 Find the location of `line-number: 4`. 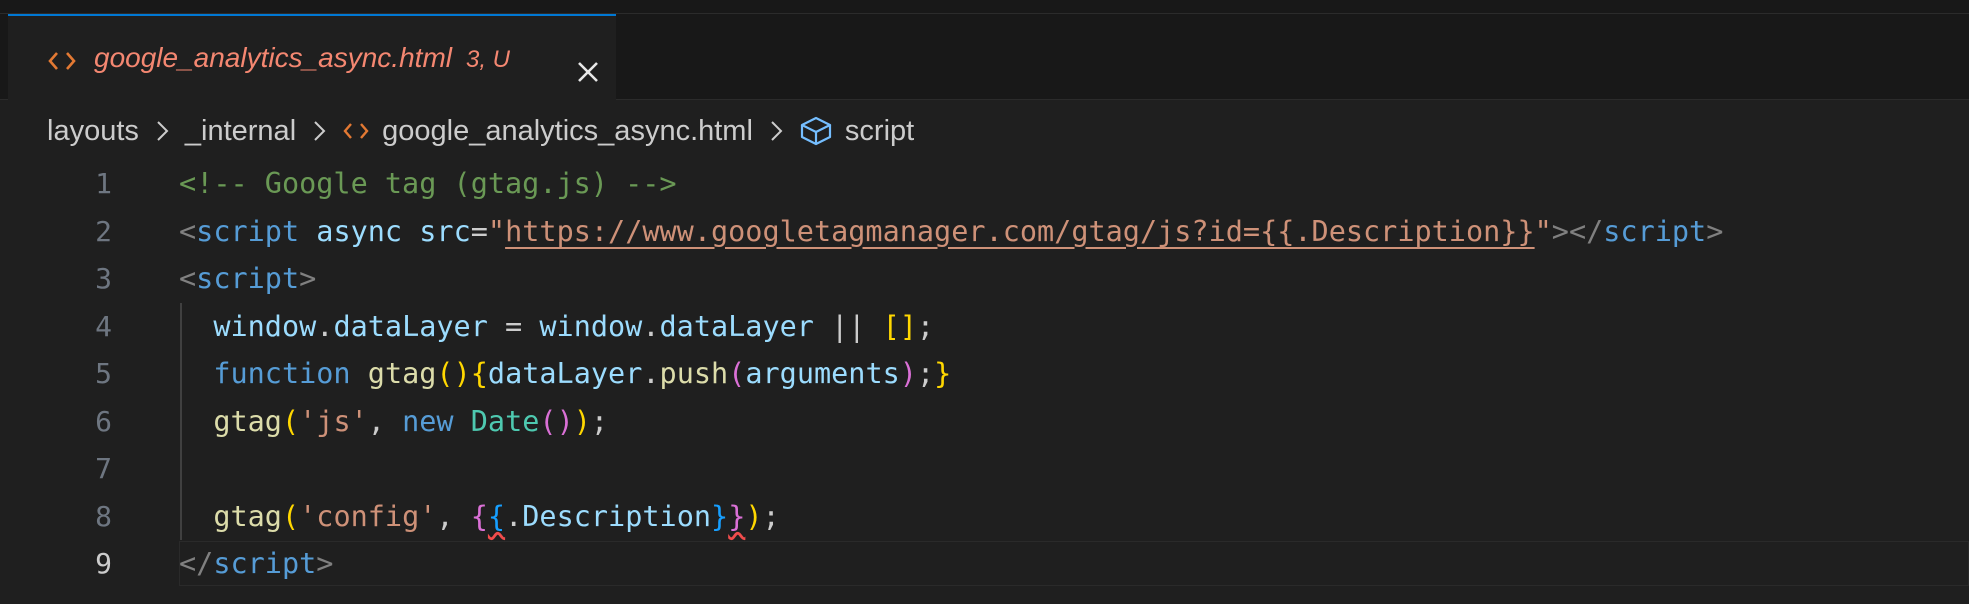

line-number: 4 is located at coordinates (103, 326).